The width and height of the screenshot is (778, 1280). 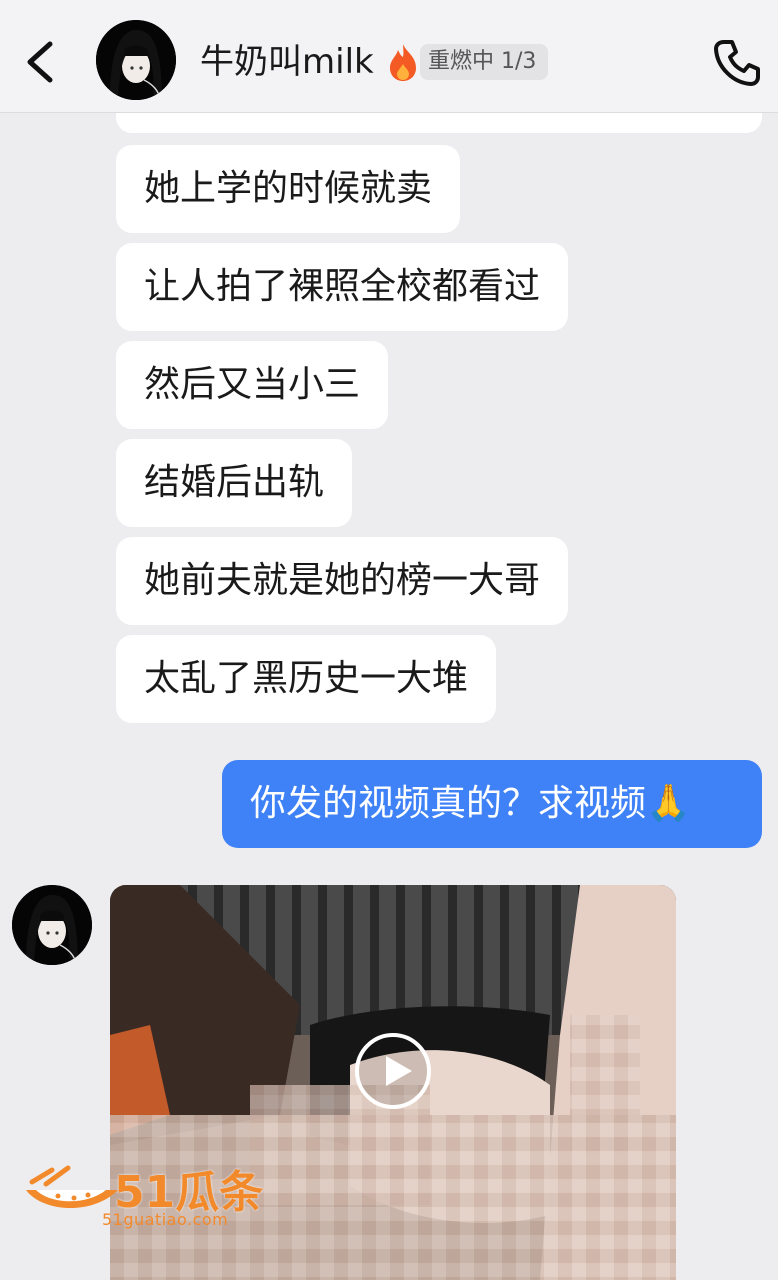 What do you see at coordinates (234, 483) in the screenshot?
I see `message-bubble: 结婚后出轨` at bounding box center [234, 483].